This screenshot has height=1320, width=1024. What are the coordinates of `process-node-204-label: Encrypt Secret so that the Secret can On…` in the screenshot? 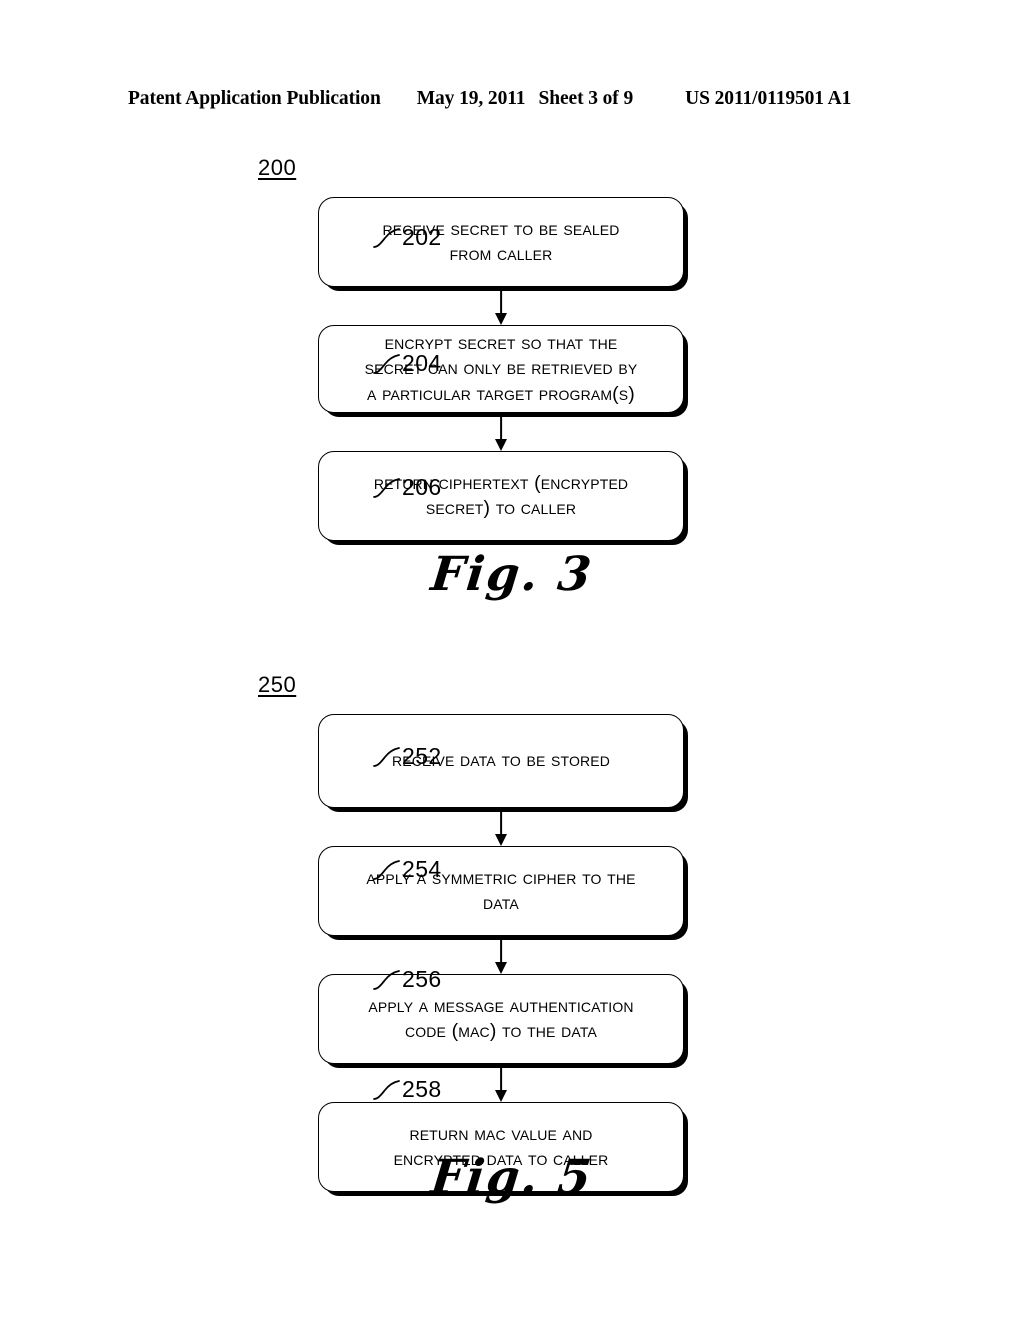 It's located at (501, 368).